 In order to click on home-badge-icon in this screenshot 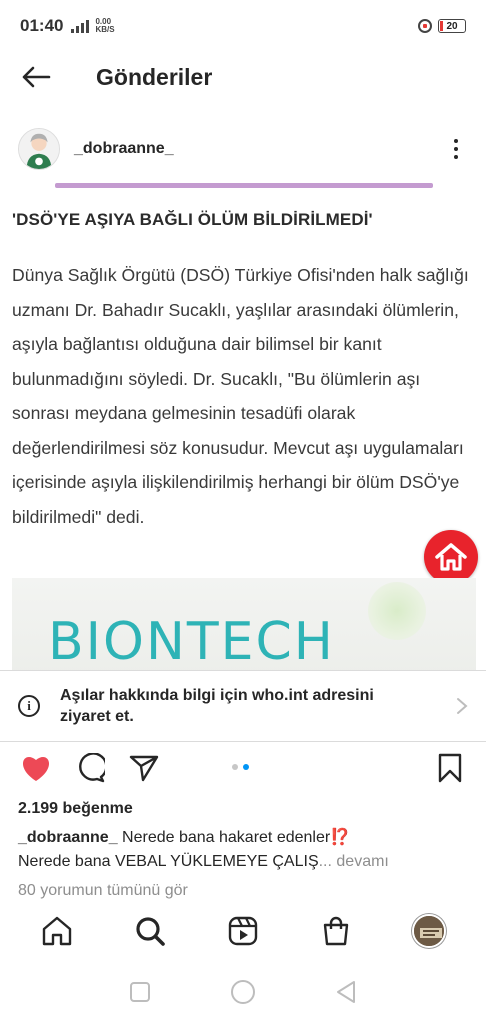, I will do `click(451, 557)`.